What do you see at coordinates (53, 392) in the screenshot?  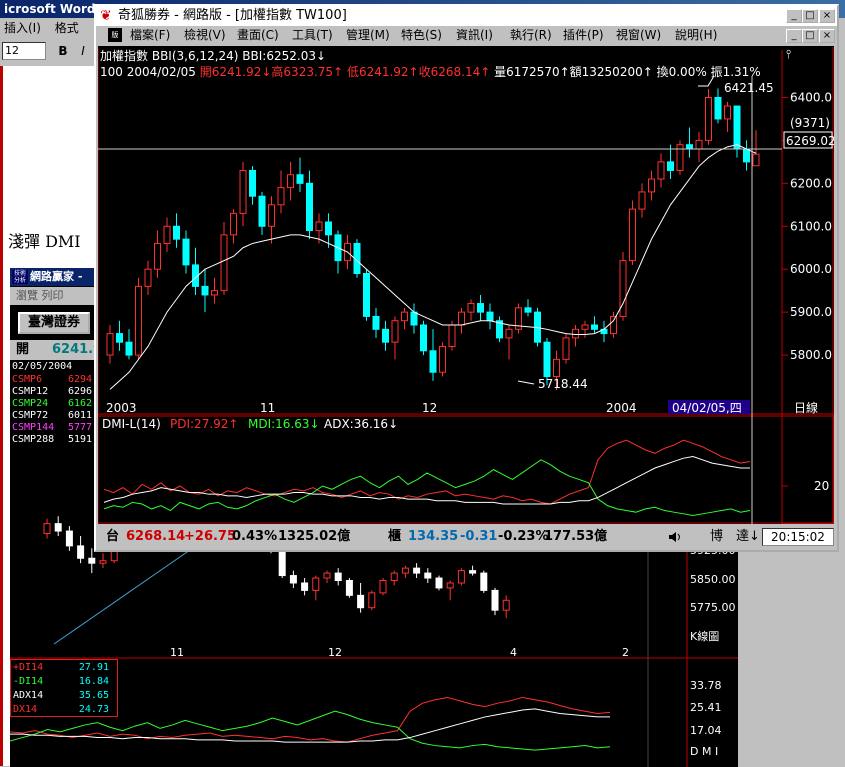 I see `csmp-row: CSMP12 6296` at bounding box center [53, 392].